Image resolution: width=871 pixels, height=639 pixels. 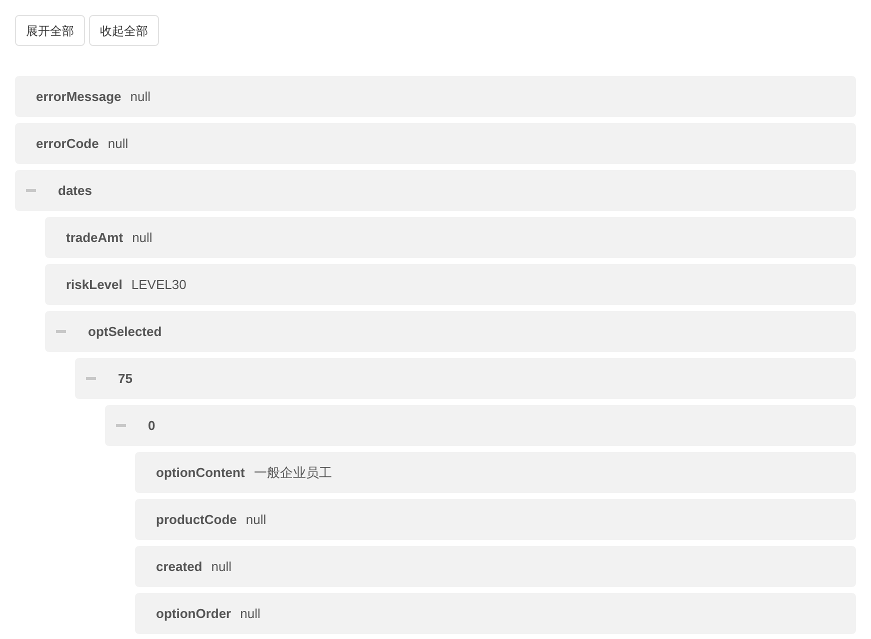 What do you see at coordinates (200, 472) in the screenshot?
I see `tree-key: optionContent` at bounding box center [200, 472].